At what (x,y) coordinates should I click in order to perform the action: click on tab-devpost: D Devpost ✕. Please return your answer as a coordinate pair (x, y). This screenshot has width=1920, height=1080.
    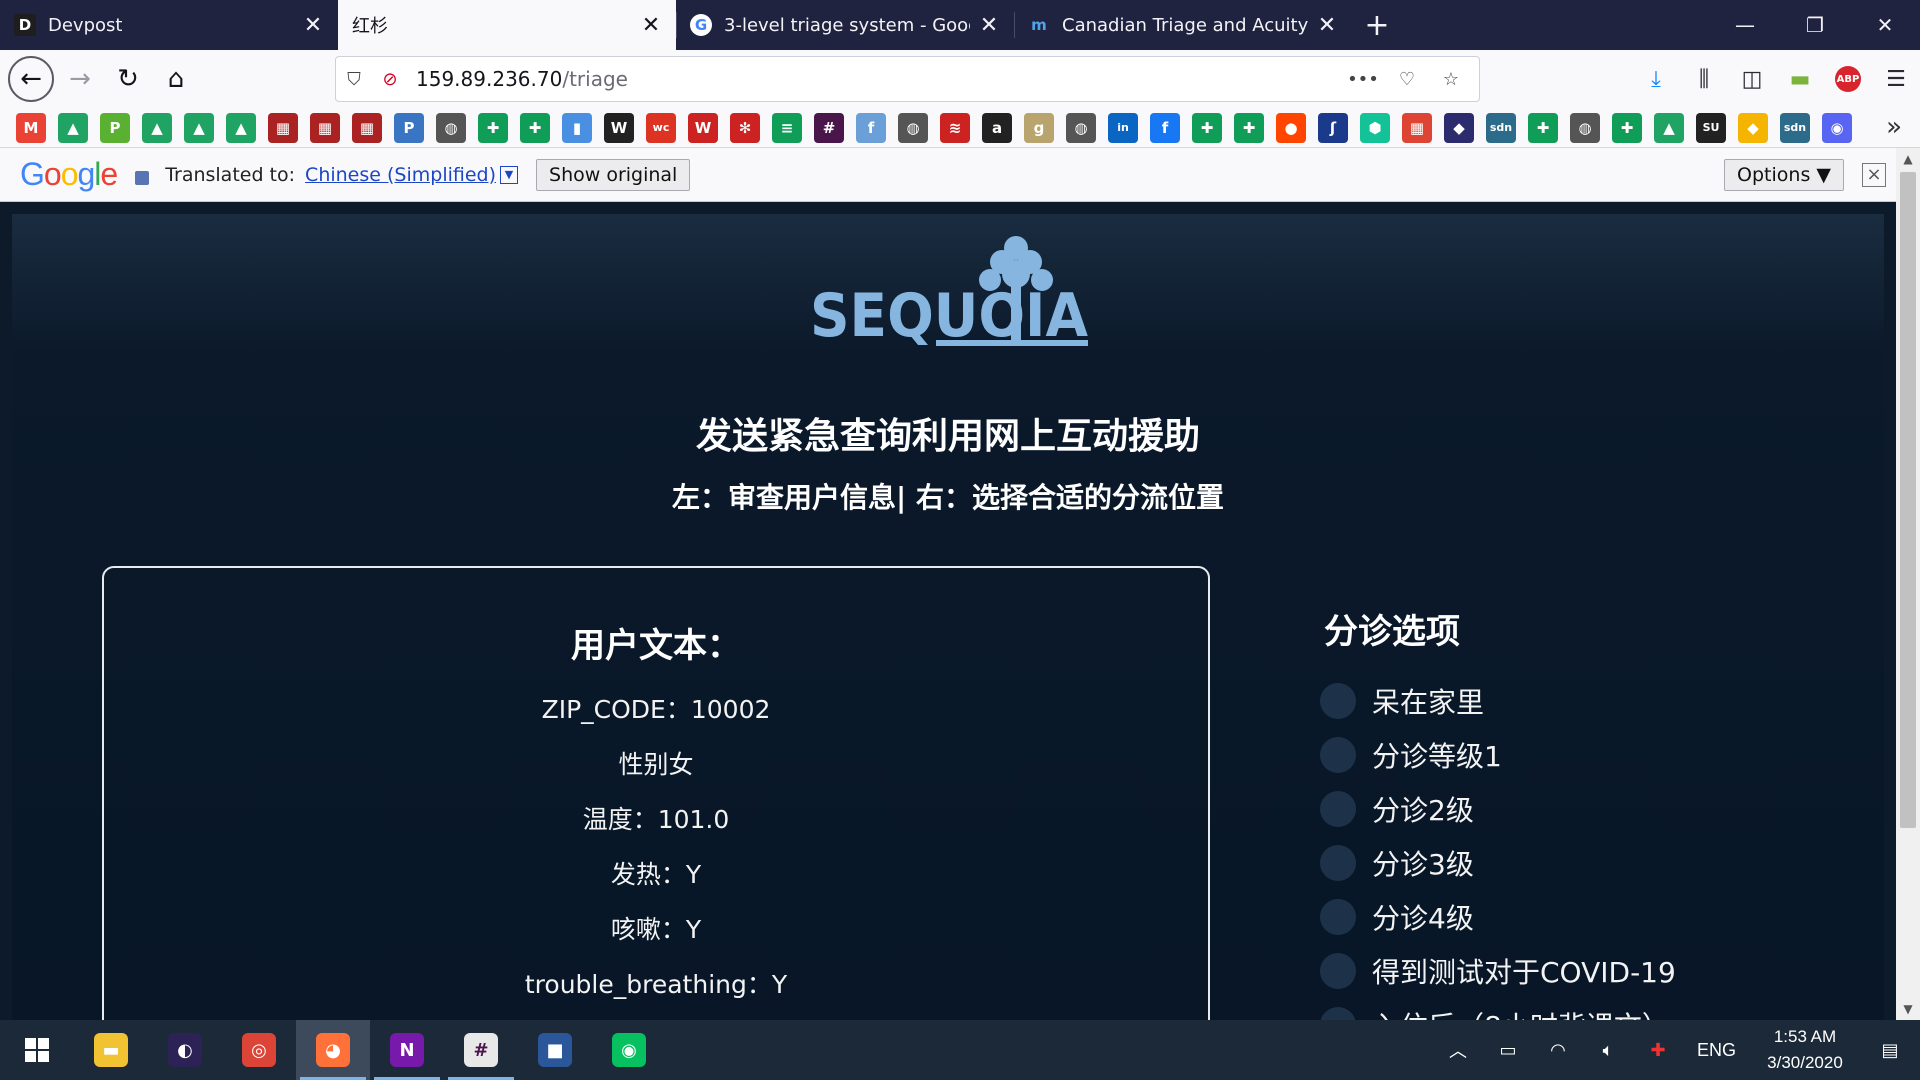
    Looking at the image, I should click on (169, 25).